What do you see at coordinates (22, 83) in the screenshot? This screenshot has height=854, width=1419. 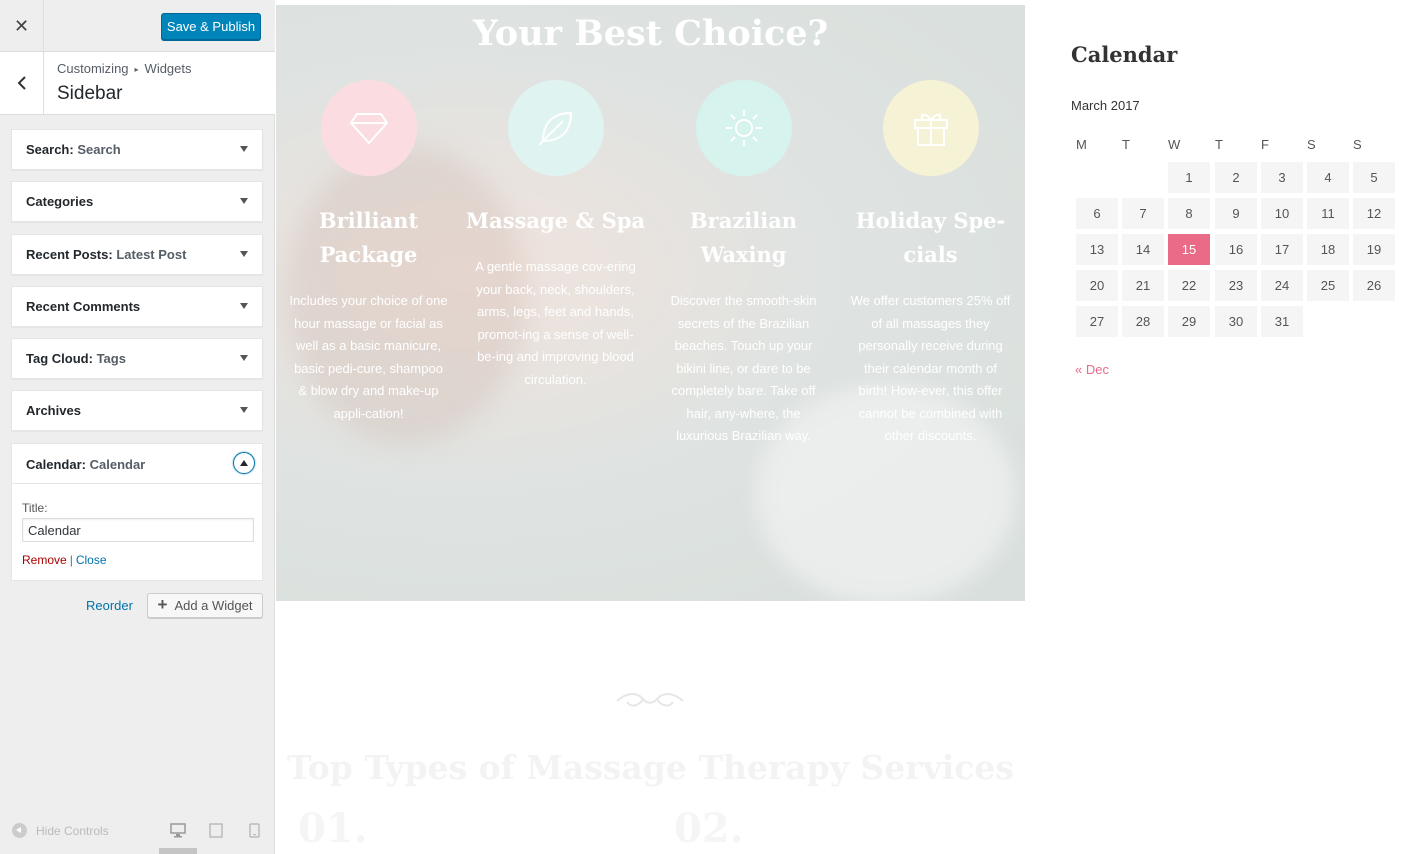 I see `back-button` at bounding box center [22, 83].